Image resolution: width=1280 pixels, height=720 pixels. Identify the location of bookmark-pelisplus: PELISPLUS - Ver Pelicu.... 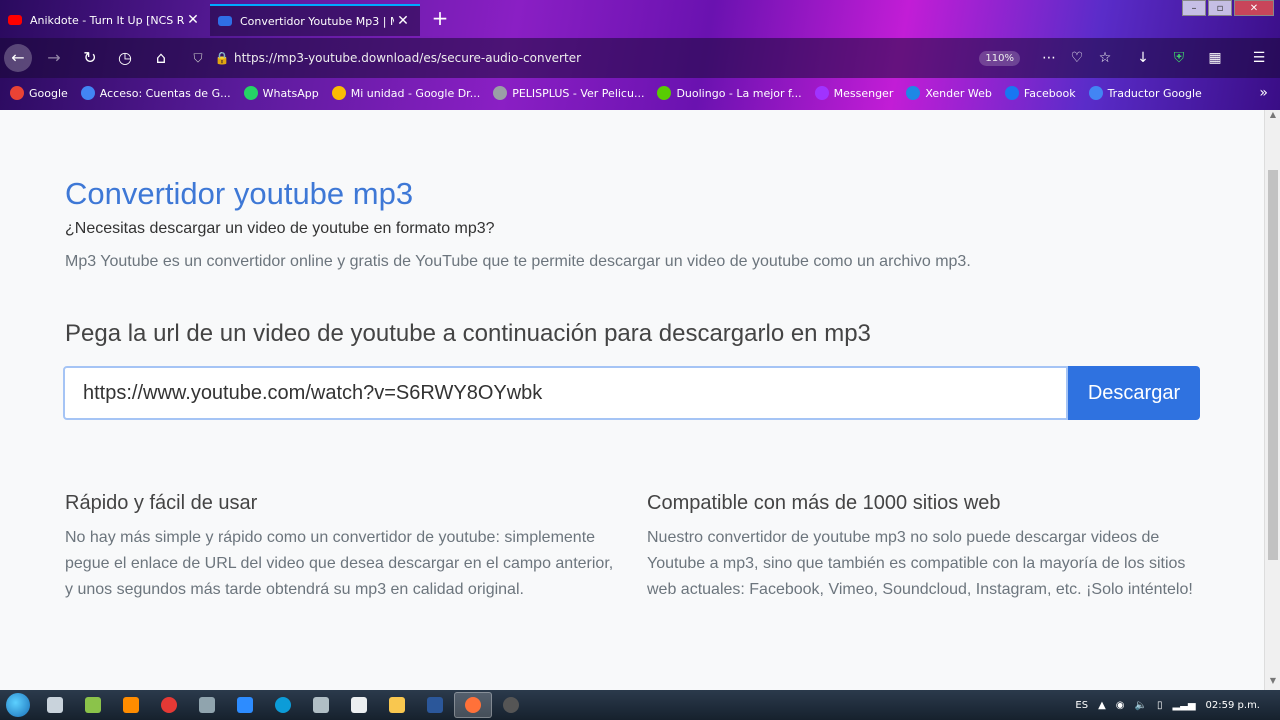
(568, 93).